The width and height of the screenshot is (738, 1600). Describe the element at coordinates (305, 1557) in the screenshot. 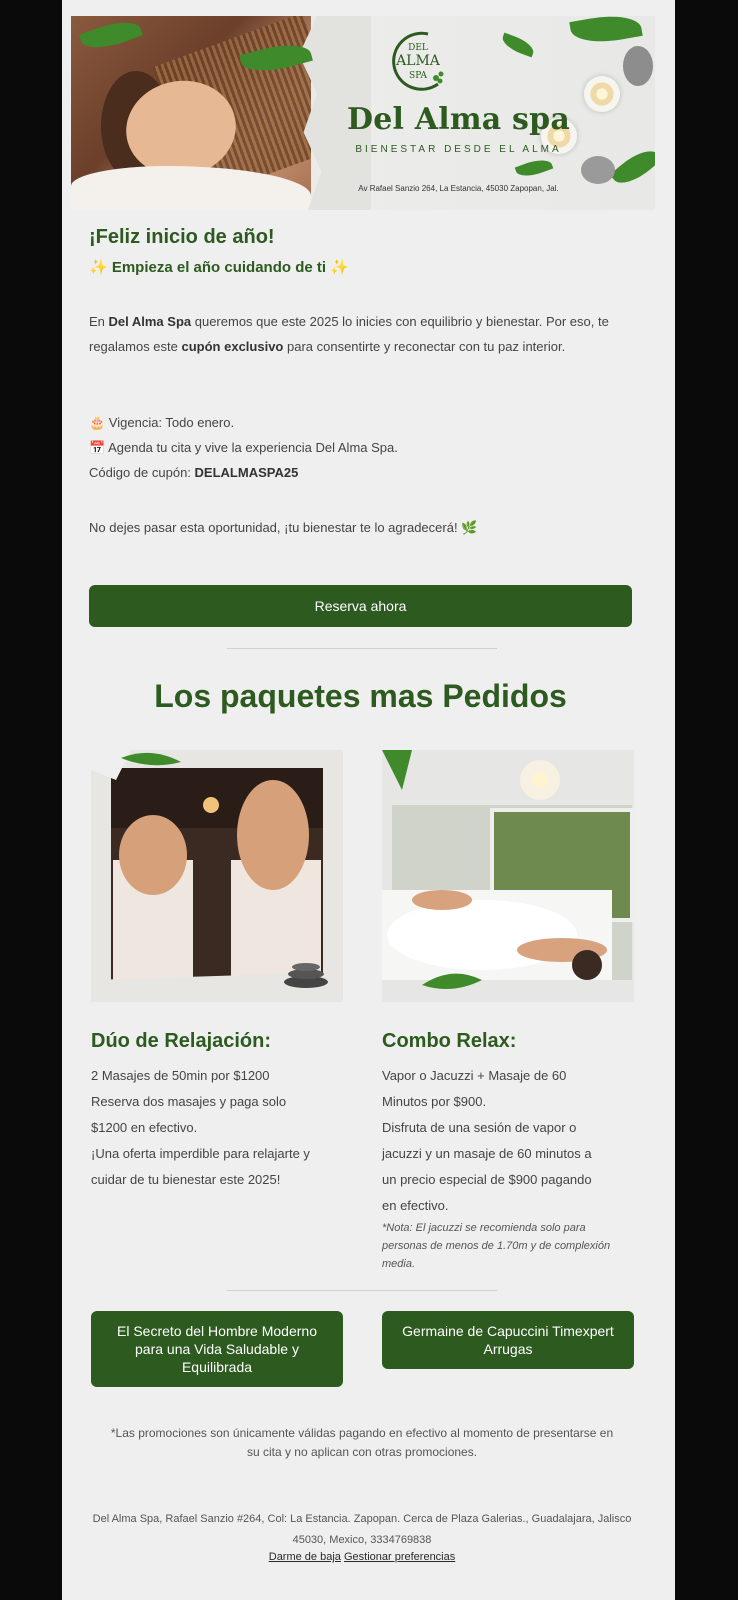

I see `unsubscribe-link: Darme de baja` at that location.